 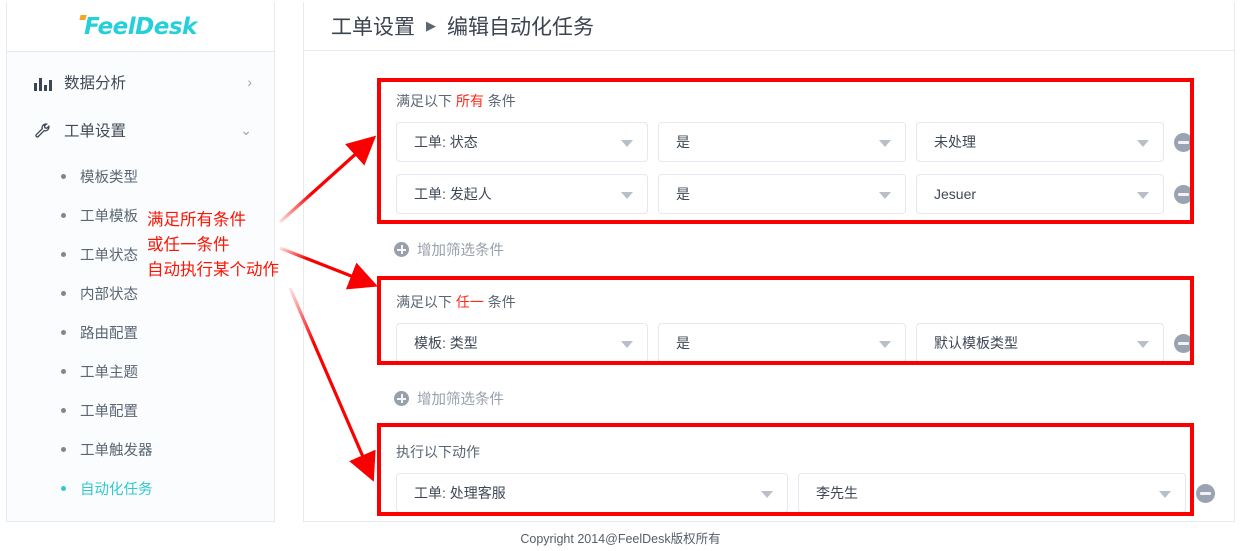 I want to click on sidebar-item-analytics: 数据分析 ›, so click(x=140, y=82).